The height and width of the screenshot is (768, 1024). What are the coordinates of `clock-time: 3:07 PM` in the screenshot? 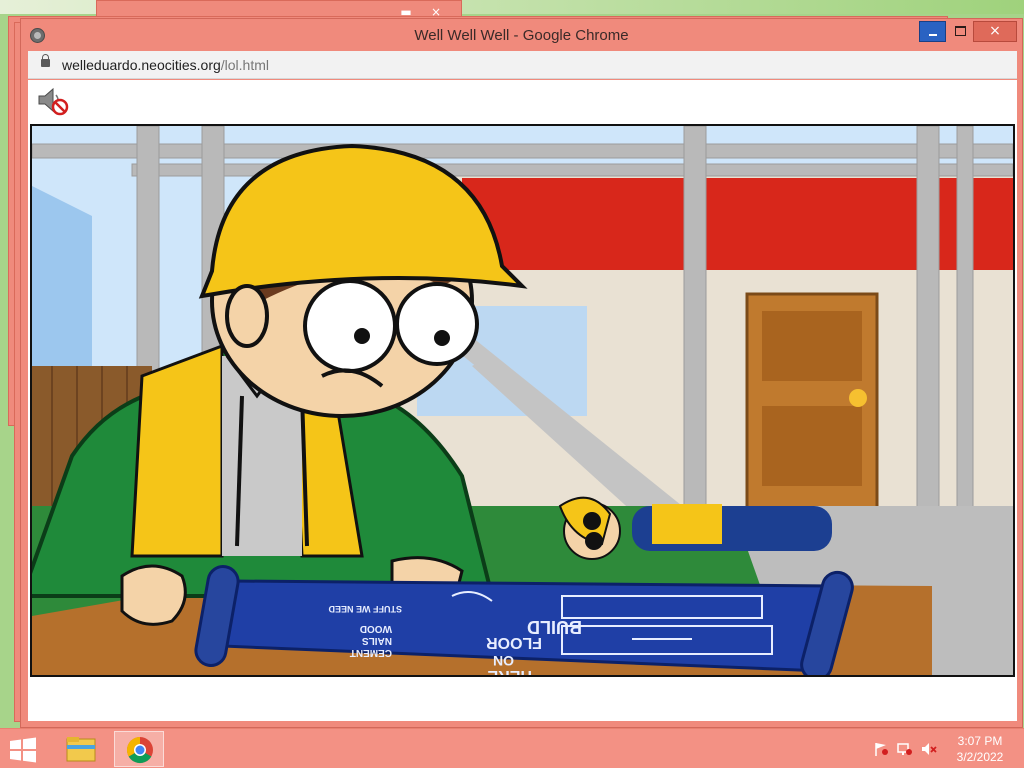 It's located at (980, 741).